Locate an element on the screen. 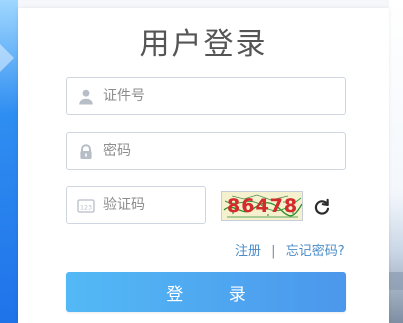  register-link: 注册 is located at coordinates (248, 251).